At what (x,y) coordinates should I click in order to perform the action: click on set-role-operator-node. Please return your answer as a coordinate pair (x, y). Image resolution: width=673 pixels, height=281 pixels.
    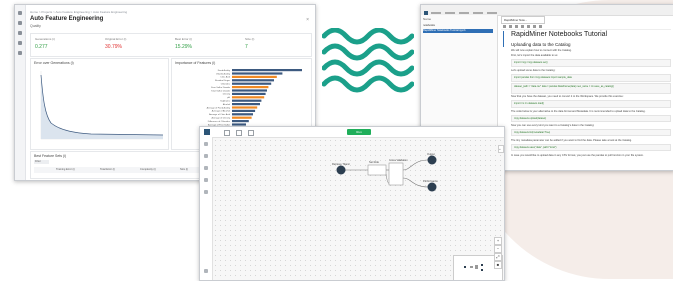
    Looking at the image, I should click on (377, 170).